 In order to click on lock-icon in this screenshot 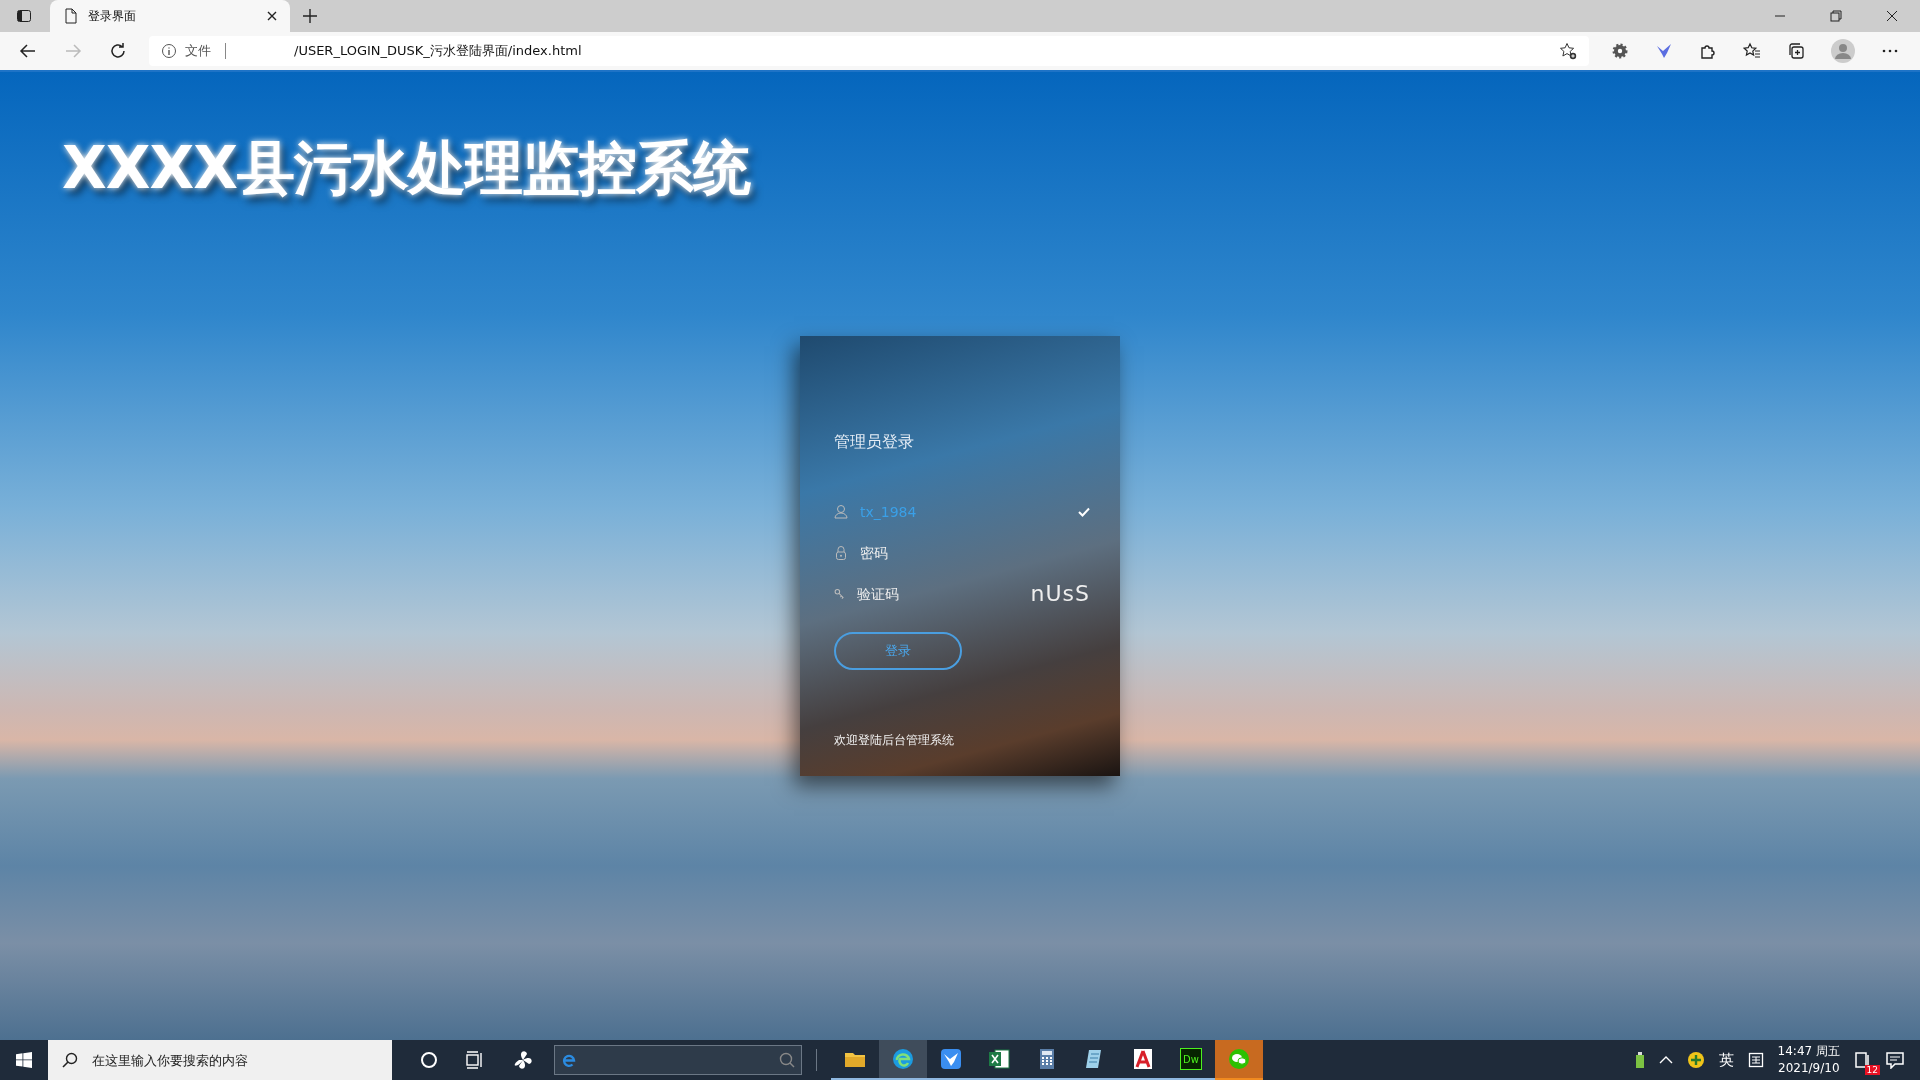, I will do `click(841, 552)`.